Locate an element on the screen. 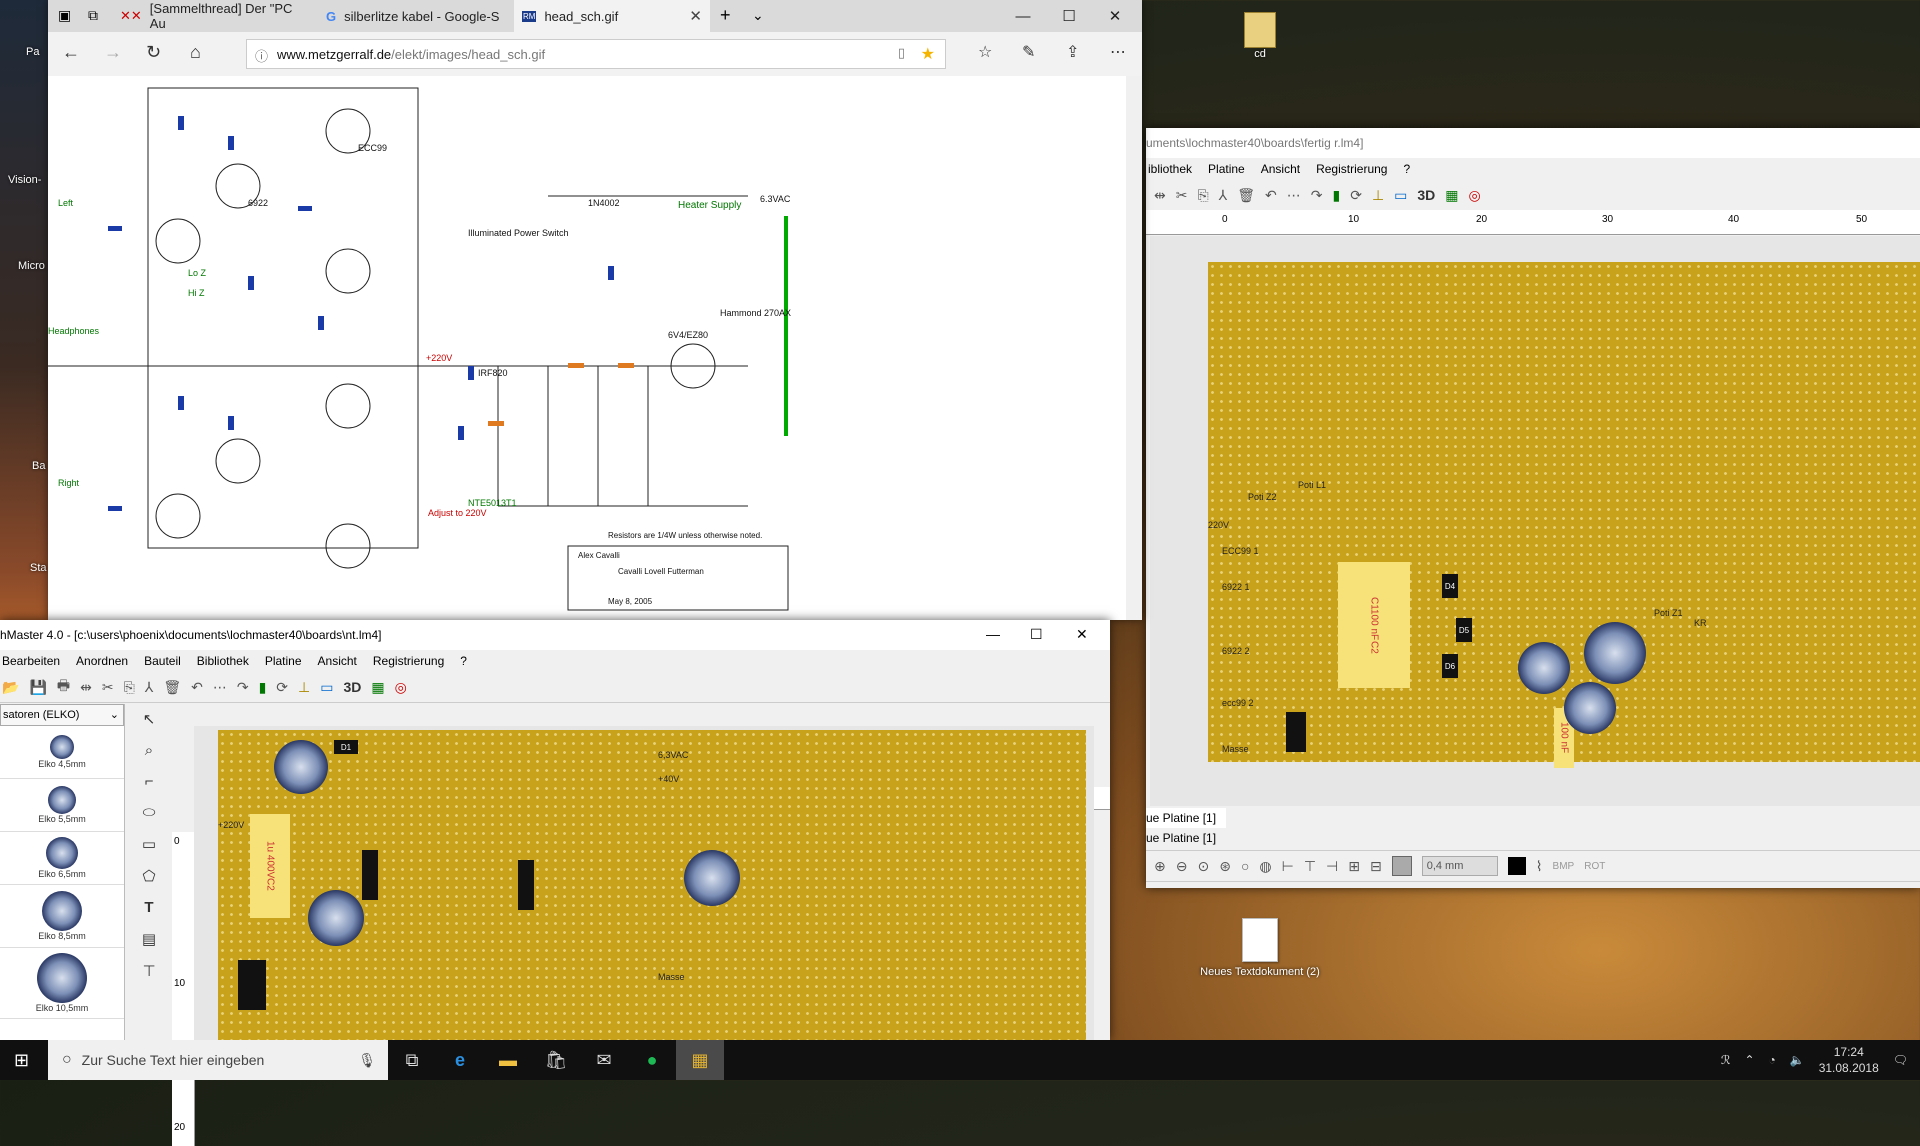 Image resolution: width=1920 pixels, height=1146 pixels. home-icon: ⌂ is located at coordinates (195, 52).